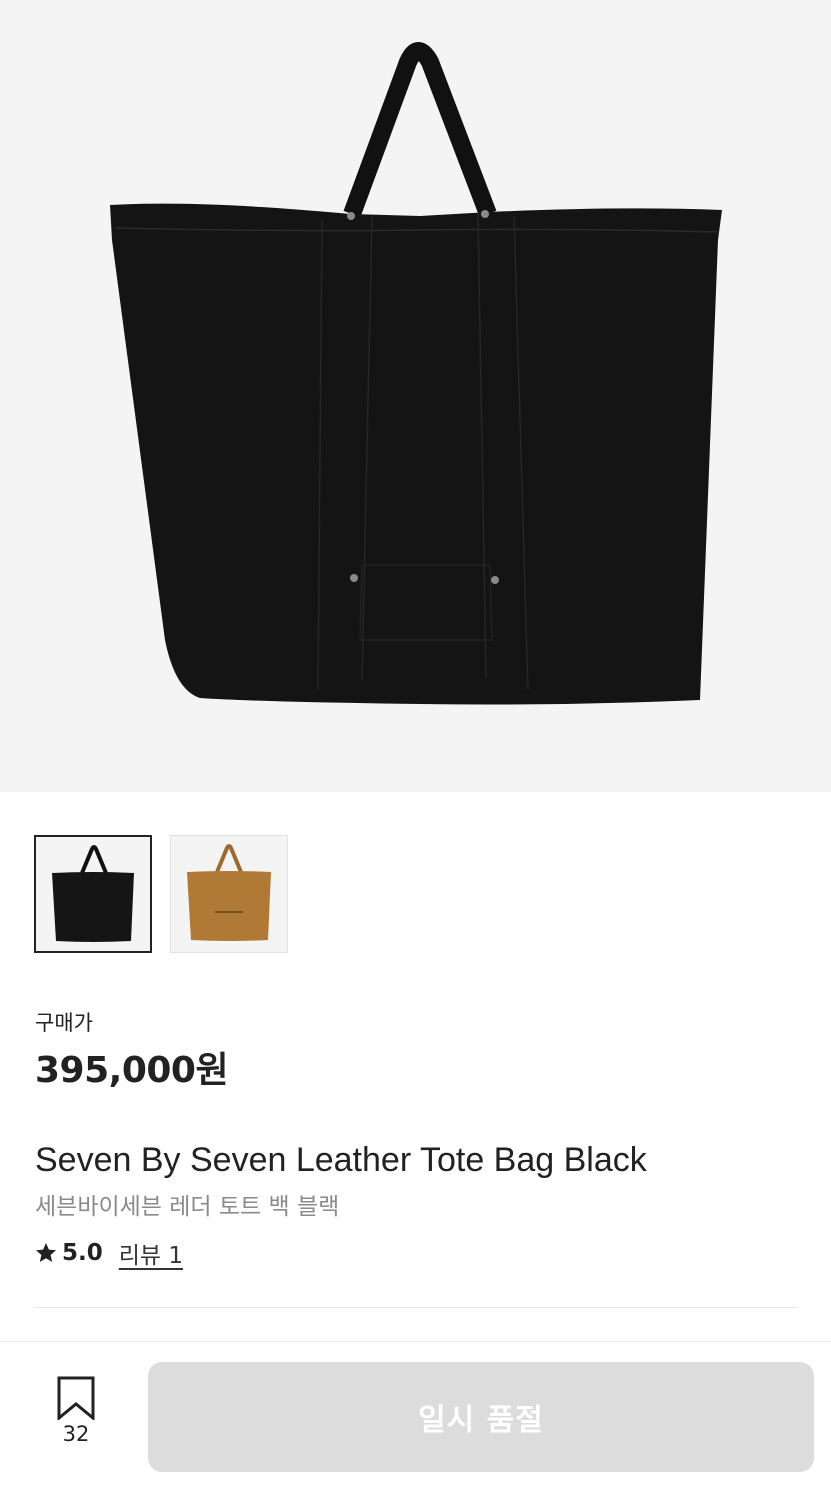 This screenshot has width=831, height=1500. What do you see at coordinates (108, 1253) in the screenshot?
I see `rating-row: 5.0 리뷰 1` at bounding box center [108, 1253].